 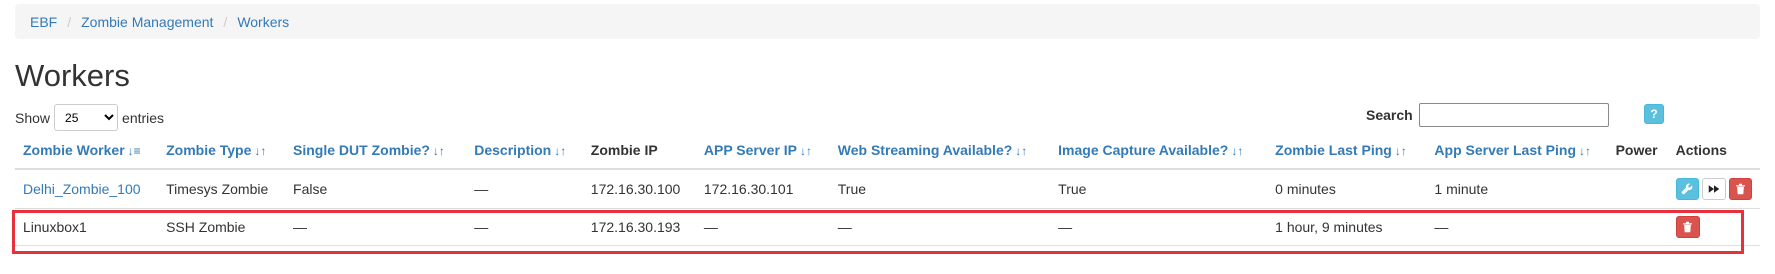 What do you see at coordinates (1159, 189) in the screenshot?
I see `cell-image-capture: True` at bounding box center [1159, 189].